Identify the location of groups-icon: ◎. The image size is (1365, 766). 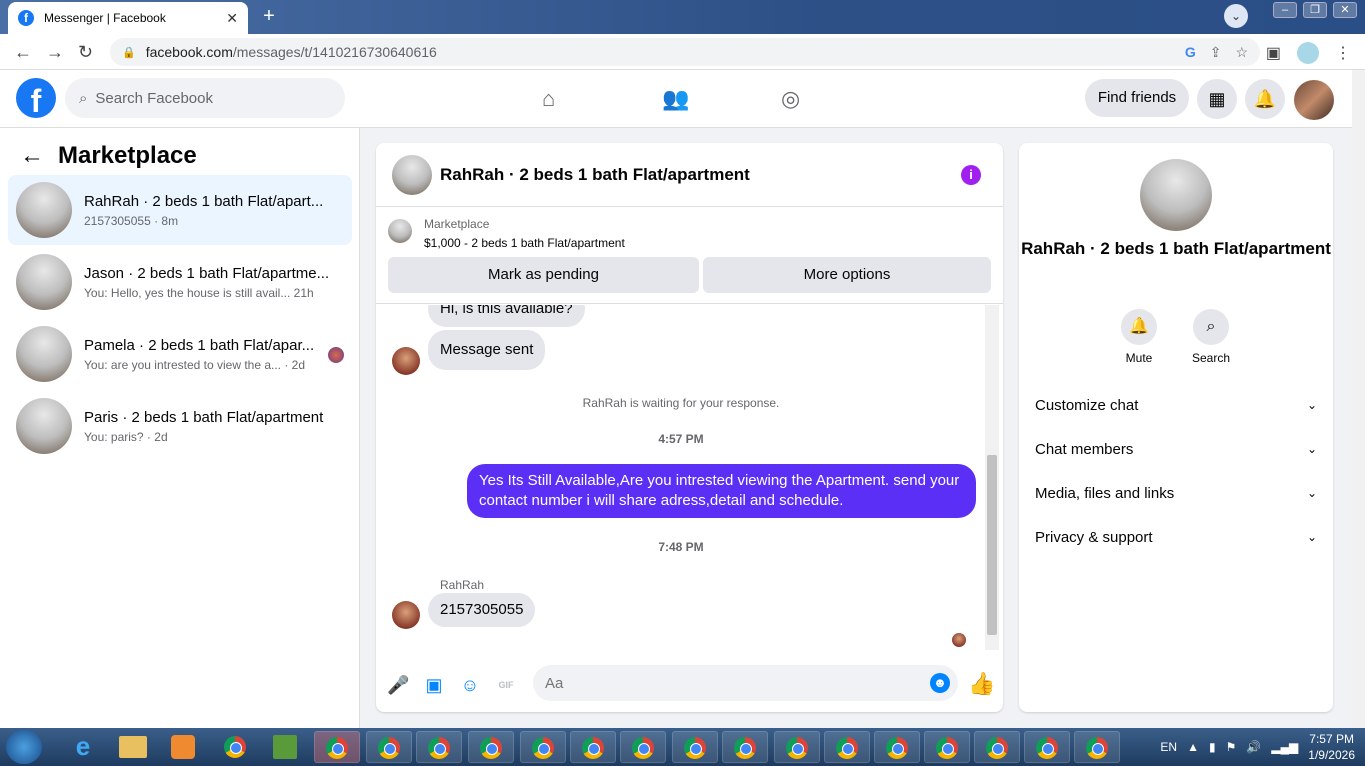
(790, 99).